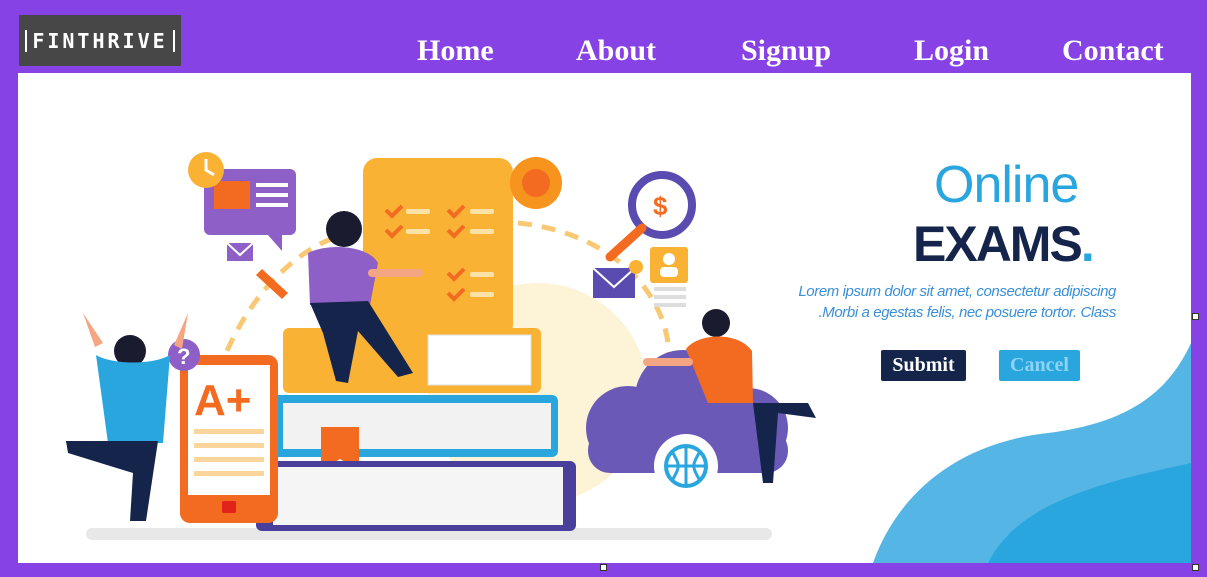 The width and height of the screenshot is (1207, 577). Describe the element at coordinates (1113, 51) in the screenshot. I see `nav-contact-link: Contact` at that location.